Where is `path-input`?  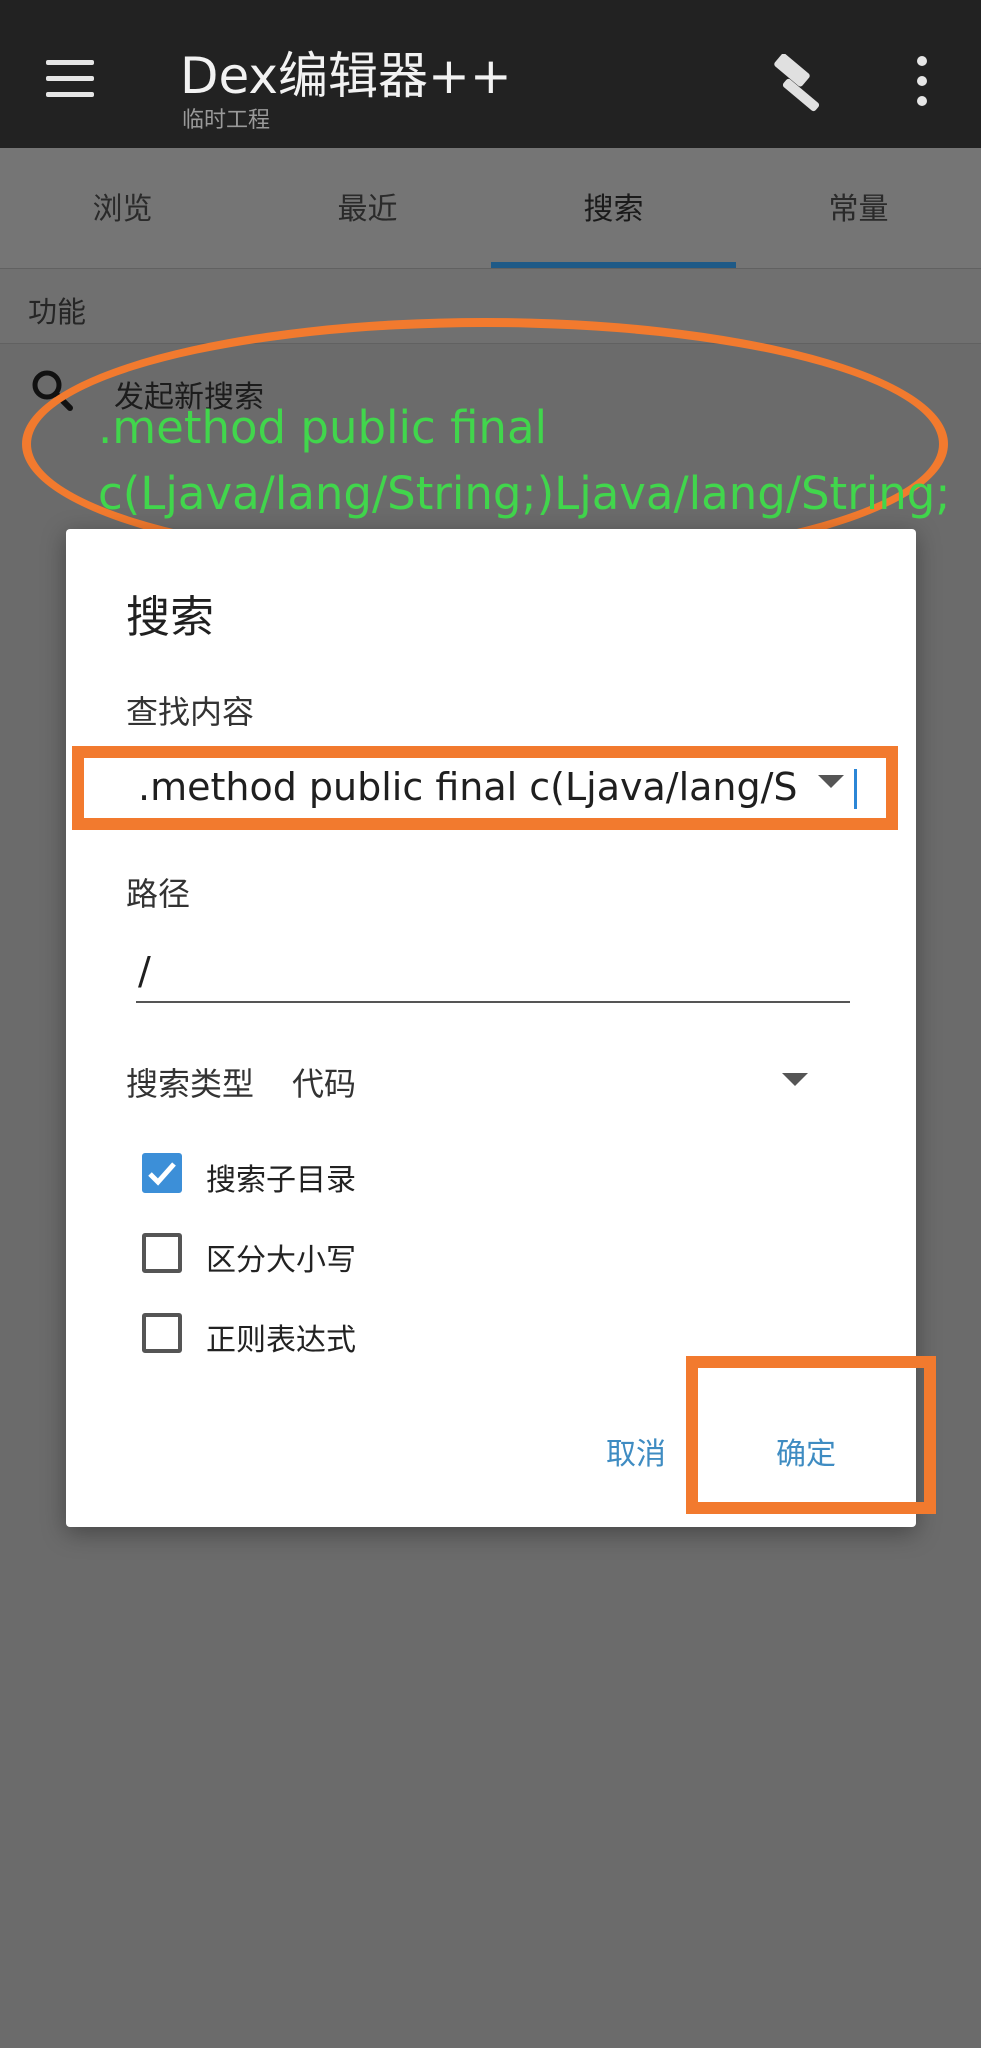 path-input is located at coordinates (493, 972).